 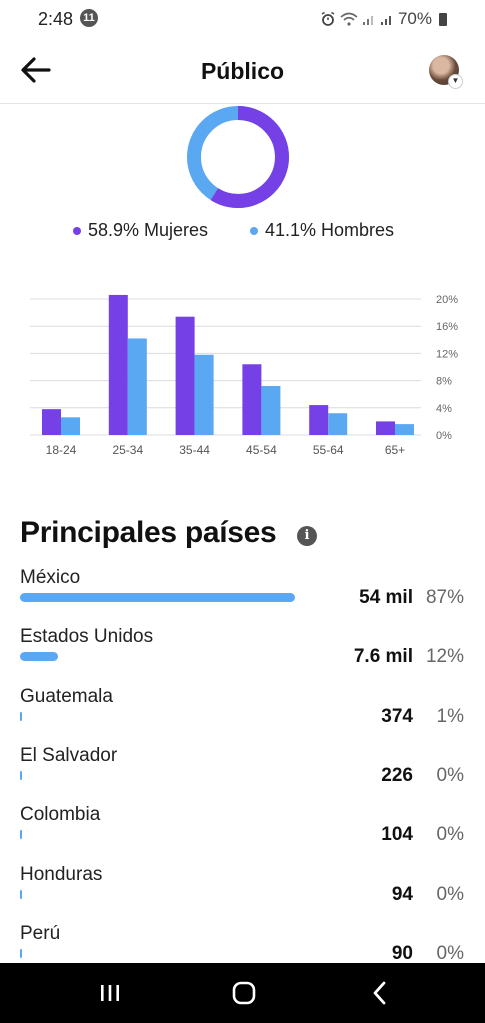 I want to click on y-tick-label: 8%, so click(x=444, y=382).